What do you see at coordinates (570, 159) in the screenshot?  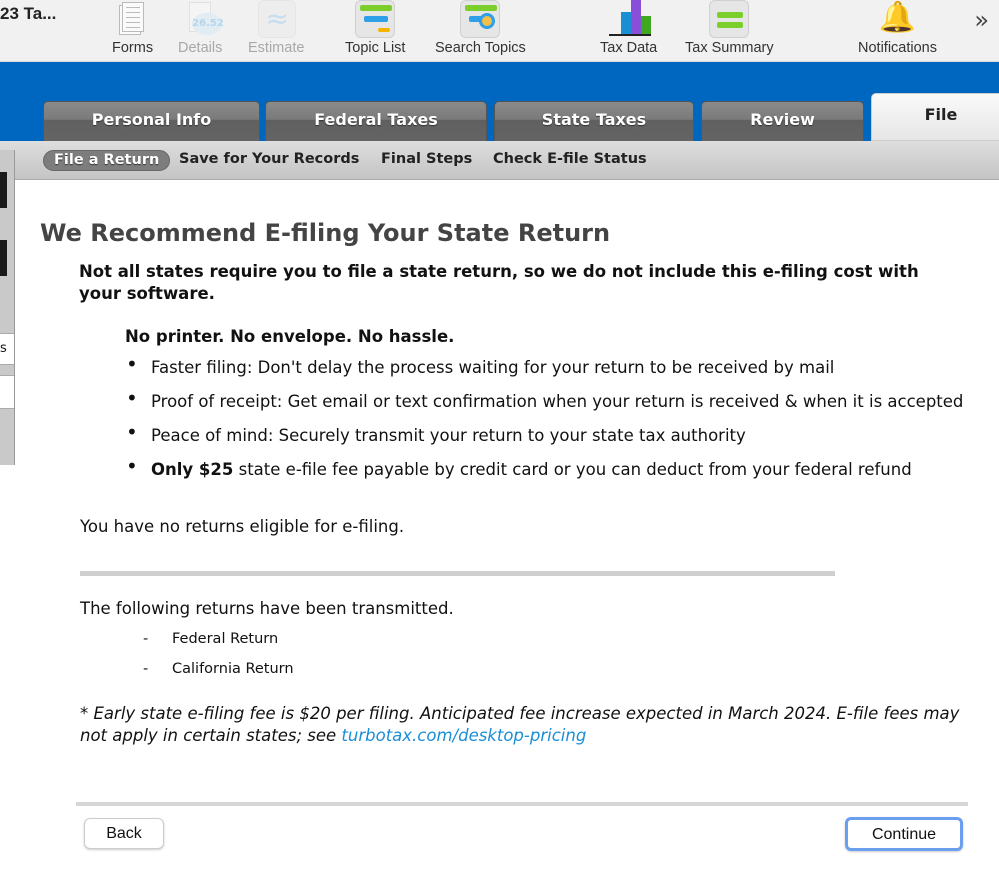 I see `subnav-check-efile-status: Check E-file Status` at bounding box center [570, 159].